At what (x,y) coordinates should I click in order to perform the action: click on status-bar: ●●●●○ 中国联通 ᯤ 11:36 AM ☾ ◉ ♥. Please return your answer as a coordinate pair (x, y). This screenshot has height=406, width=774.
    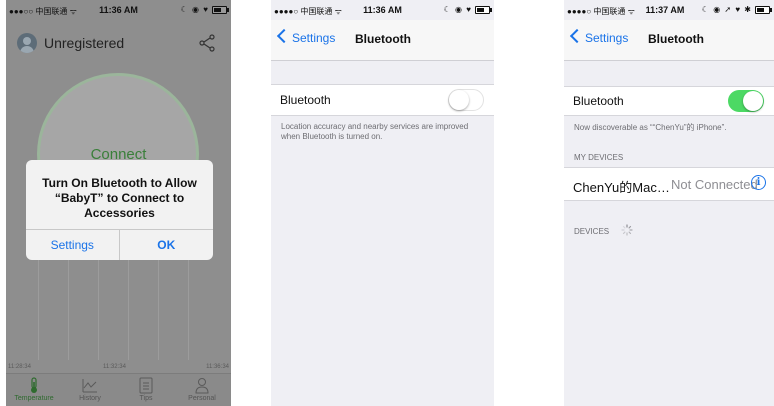
    Looking at the image, I should click on (382, 10).